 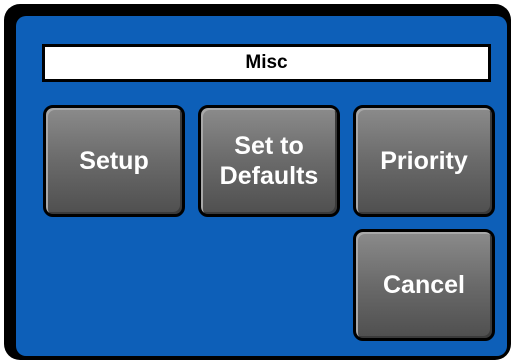 What do you see at coordinates (424, 285) in the screenshot?
I see `cancel-button: Cancel` at bounding box center [424, 285].